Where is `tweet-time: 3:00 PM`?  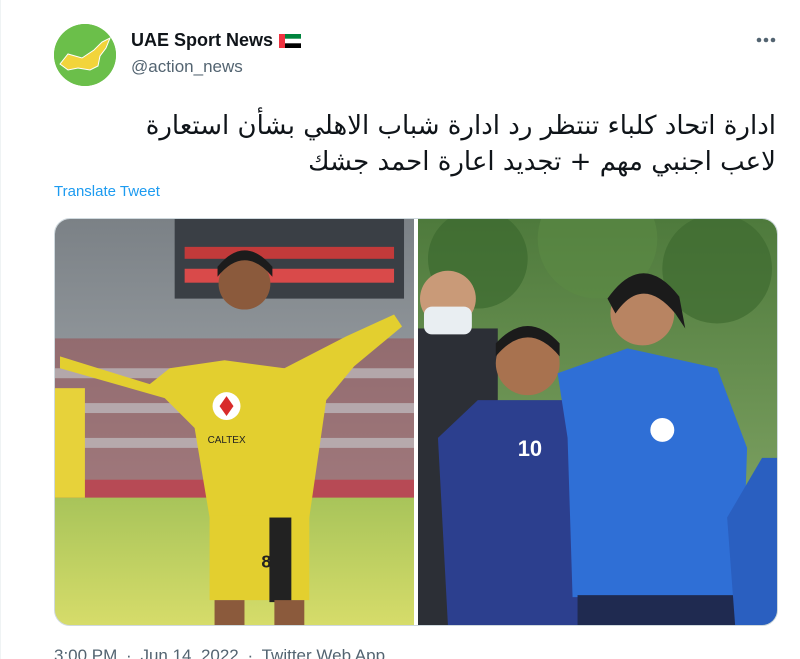 tweet-time: 3:00 PM is located at coordinates (85, 652).